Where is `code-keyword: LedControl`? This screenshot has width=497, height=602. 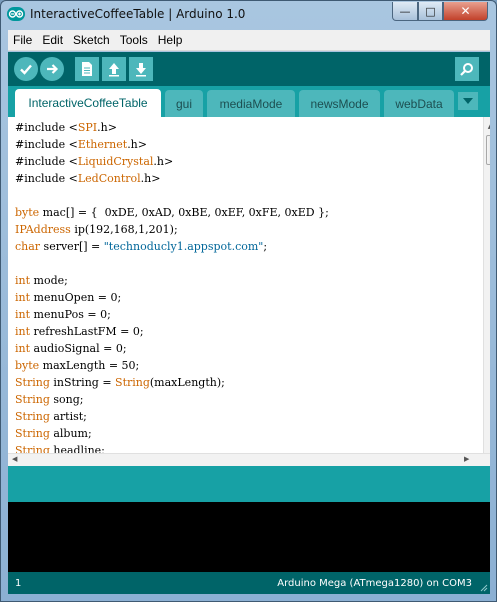
code-keyword: LedControl is located at coordinates (109, 178).